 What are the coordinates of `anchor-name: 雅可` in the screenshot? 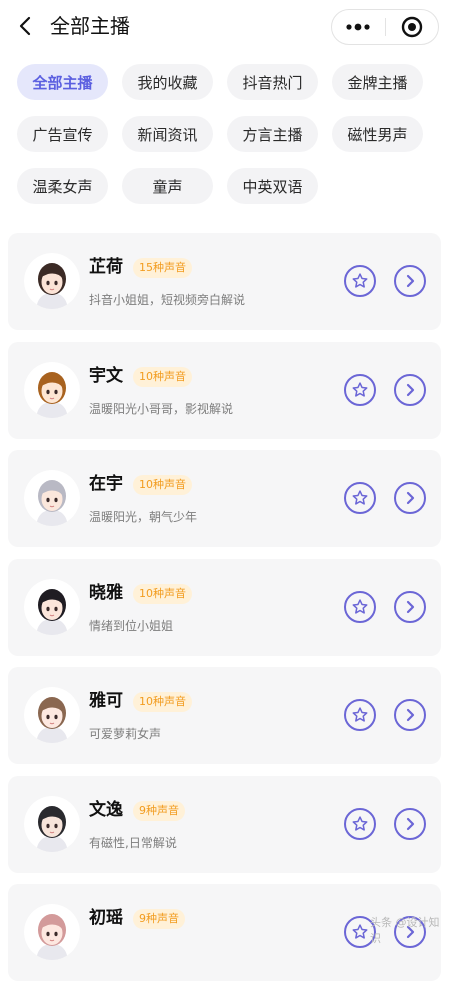 It's located at (106, 701).